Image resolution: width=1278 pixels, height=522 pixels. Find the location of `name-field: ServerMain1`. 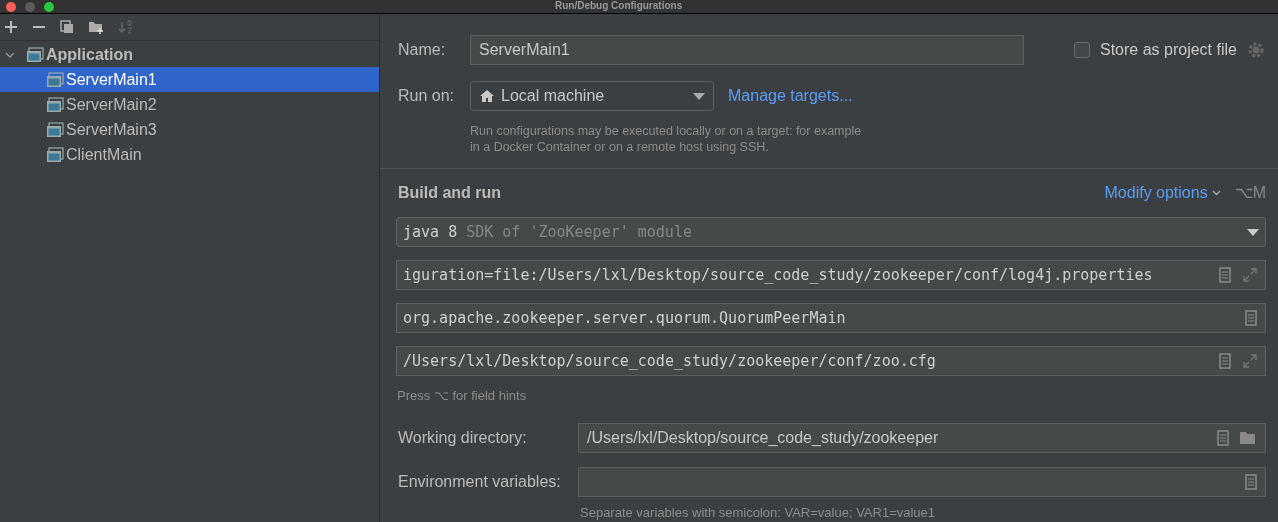

name-field: ServerMain1 is located at coordinates (747, 50).